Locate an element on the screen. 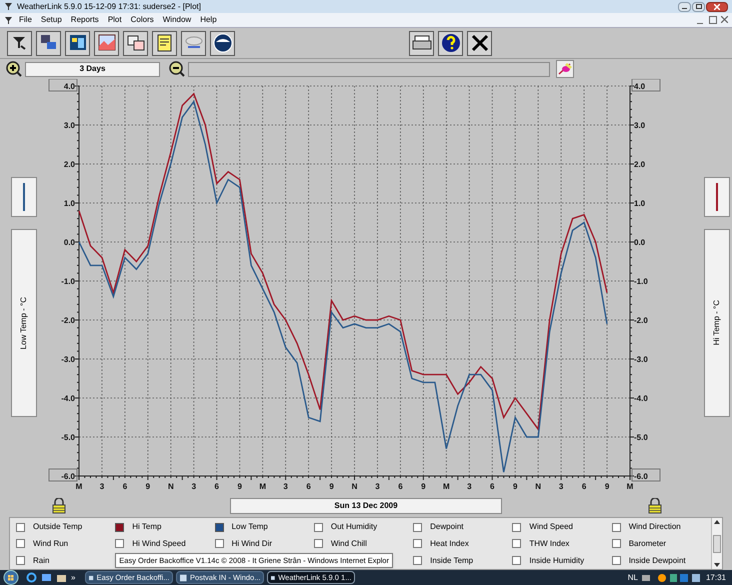 This screenshot has height=585, width=732. axis-label: Low Temp - °C is located at coordinates (23, 323).